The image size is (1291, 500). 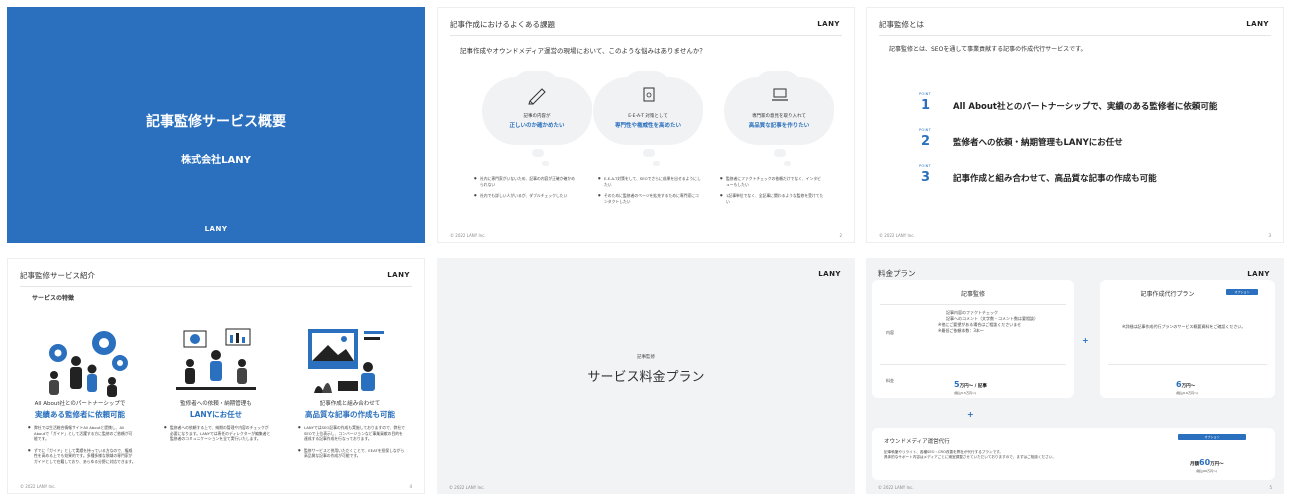 I want to click on document-icon, so click(x=649, y=94).